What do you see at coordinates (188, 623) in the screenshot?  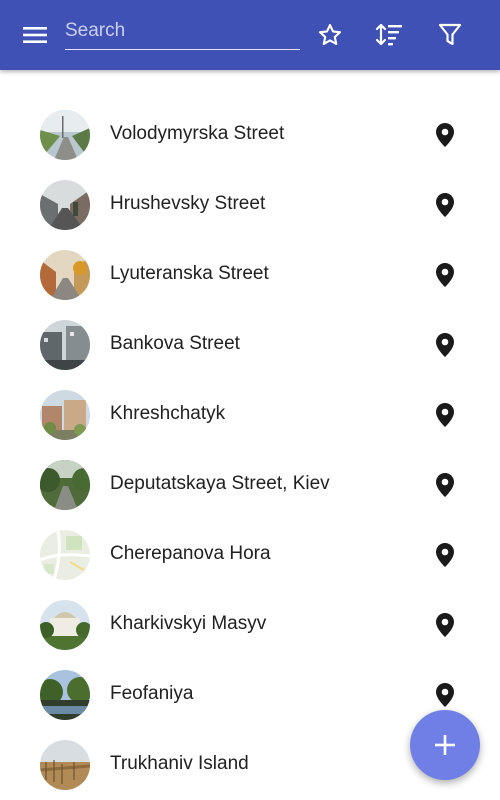 I see `item-label: Kharkivskyi Masyv` at bounding box center [188, 623].